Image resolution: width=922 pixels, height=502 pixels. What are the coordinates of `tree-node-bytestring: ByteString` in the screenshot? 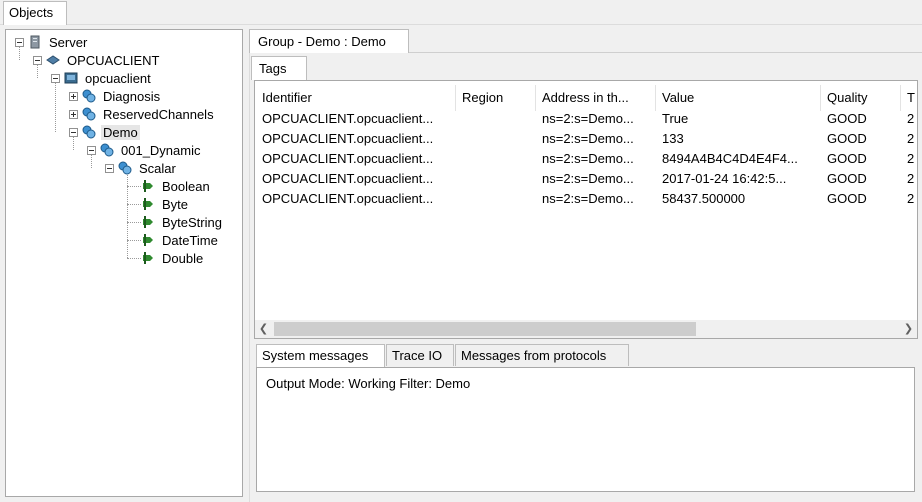 It's located at (182, 222).